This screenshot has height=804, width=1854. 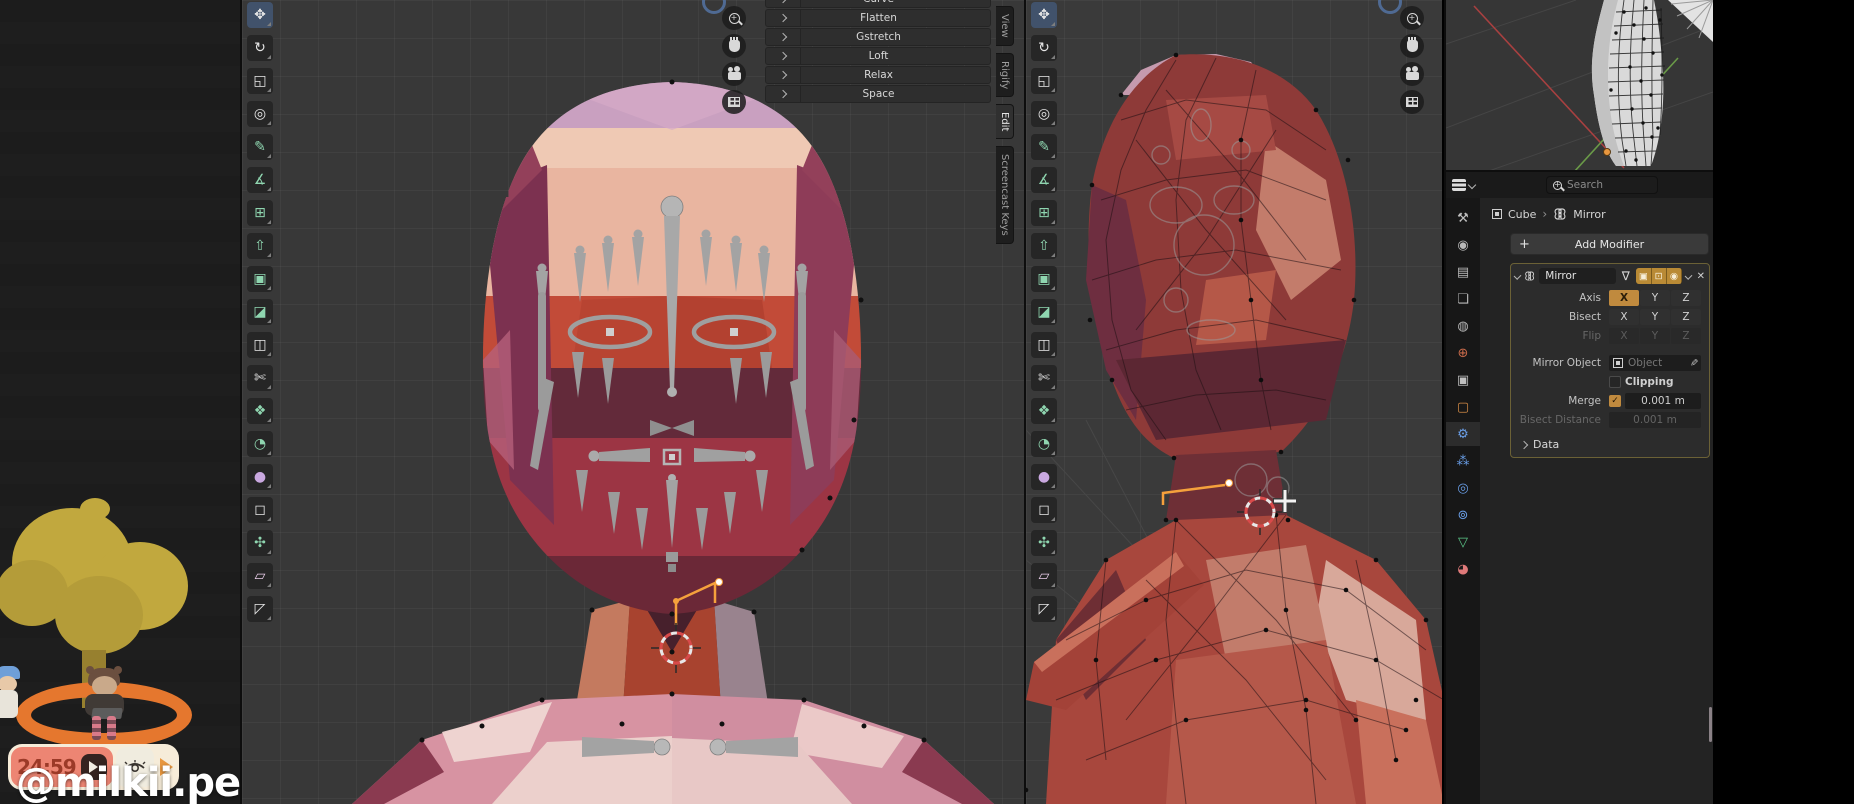 I want to click on clipping-checkbox, so click(x=1615, y=381).